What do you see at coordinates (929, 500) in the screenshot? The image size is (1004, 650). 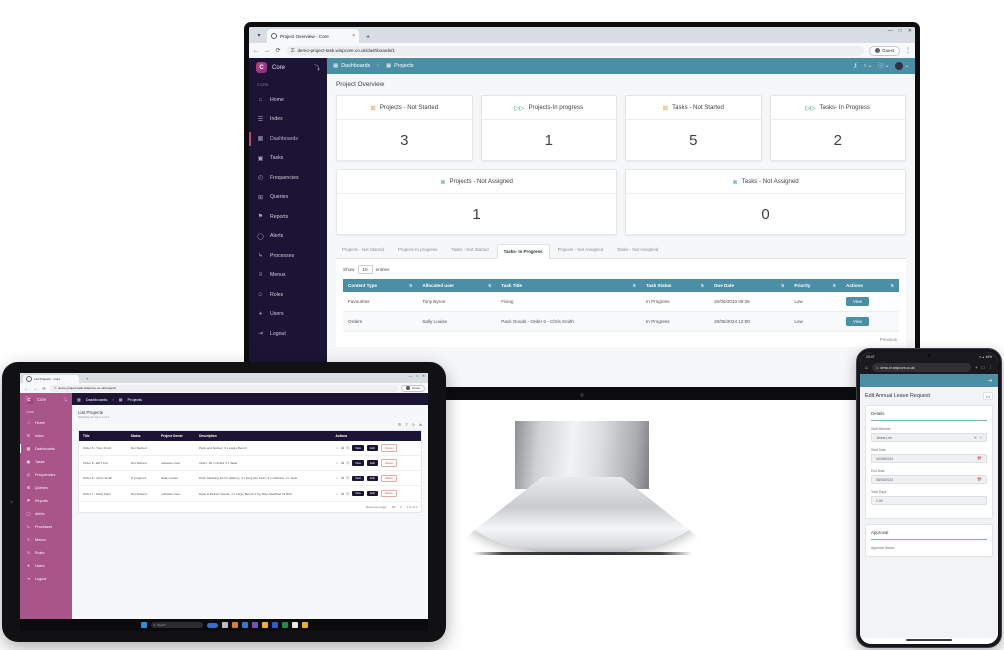 I see `phone-field-total-days: 2.00` at bounding box center [929, 500].